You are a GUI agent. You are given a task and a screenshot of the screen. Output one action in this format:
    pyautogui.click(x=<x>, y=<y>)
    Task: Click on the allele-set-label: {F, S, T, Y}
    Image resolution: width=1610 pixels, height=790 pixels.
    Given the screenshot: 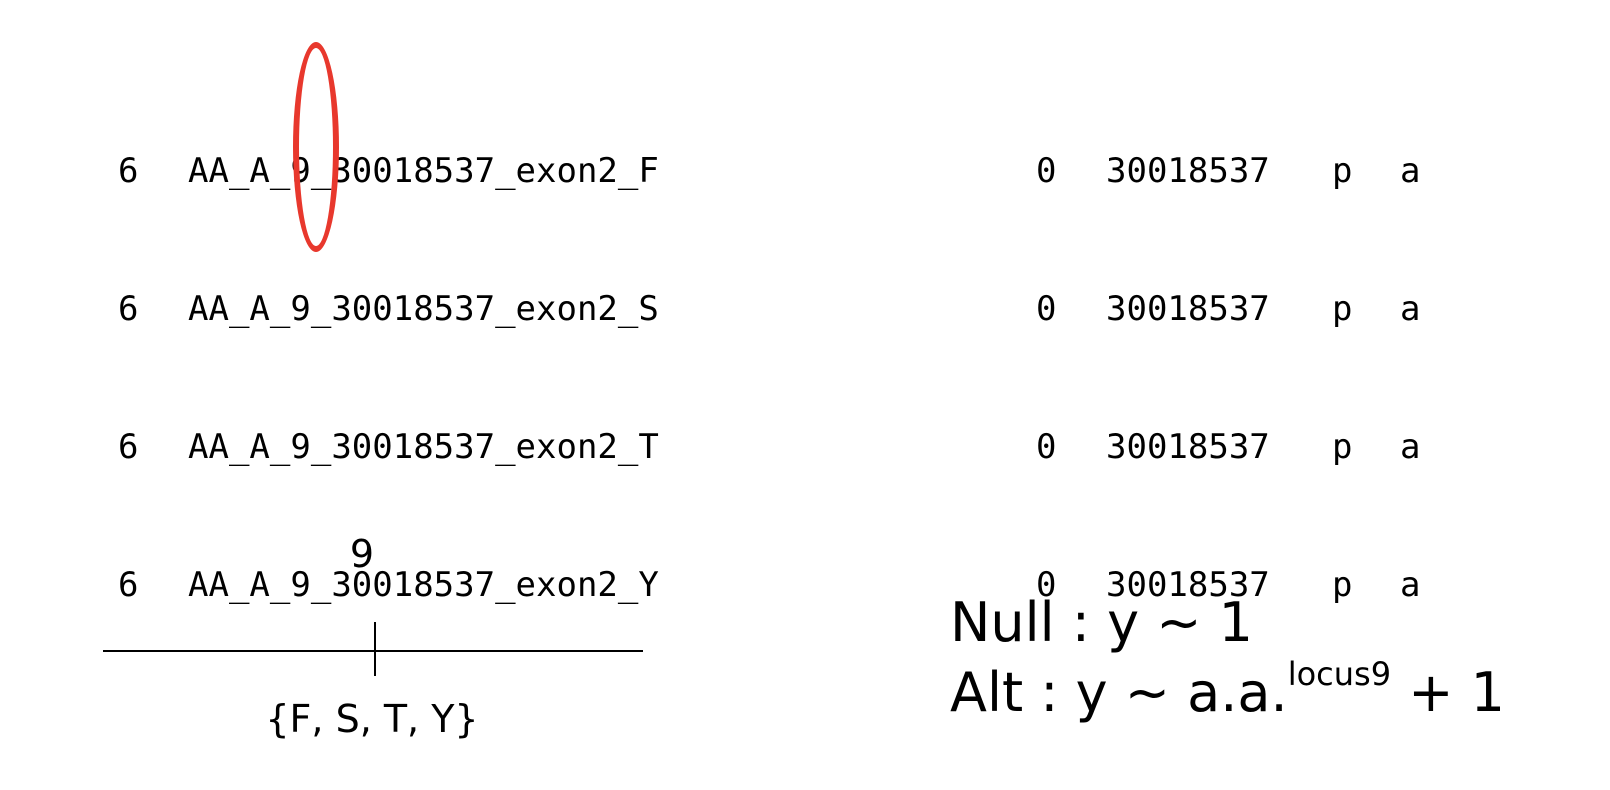 What is the action you would take?
    pyautogui.click(x=372, y=719)
    